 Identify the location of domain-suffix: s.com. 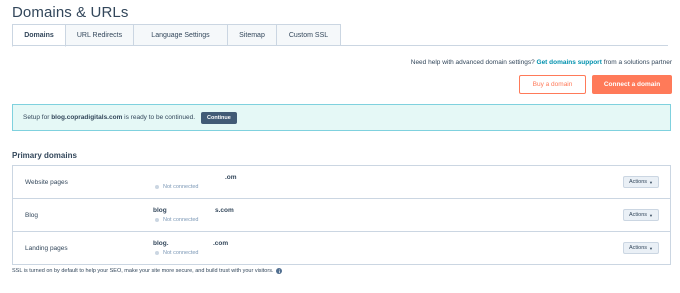
(224, 210).